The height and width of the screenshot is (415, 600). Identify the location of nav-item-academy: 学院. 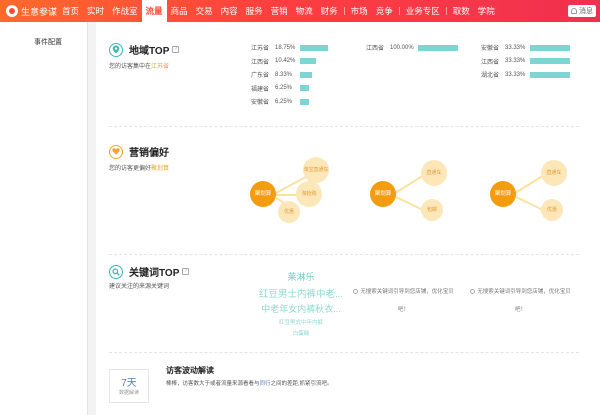
(486, 11).